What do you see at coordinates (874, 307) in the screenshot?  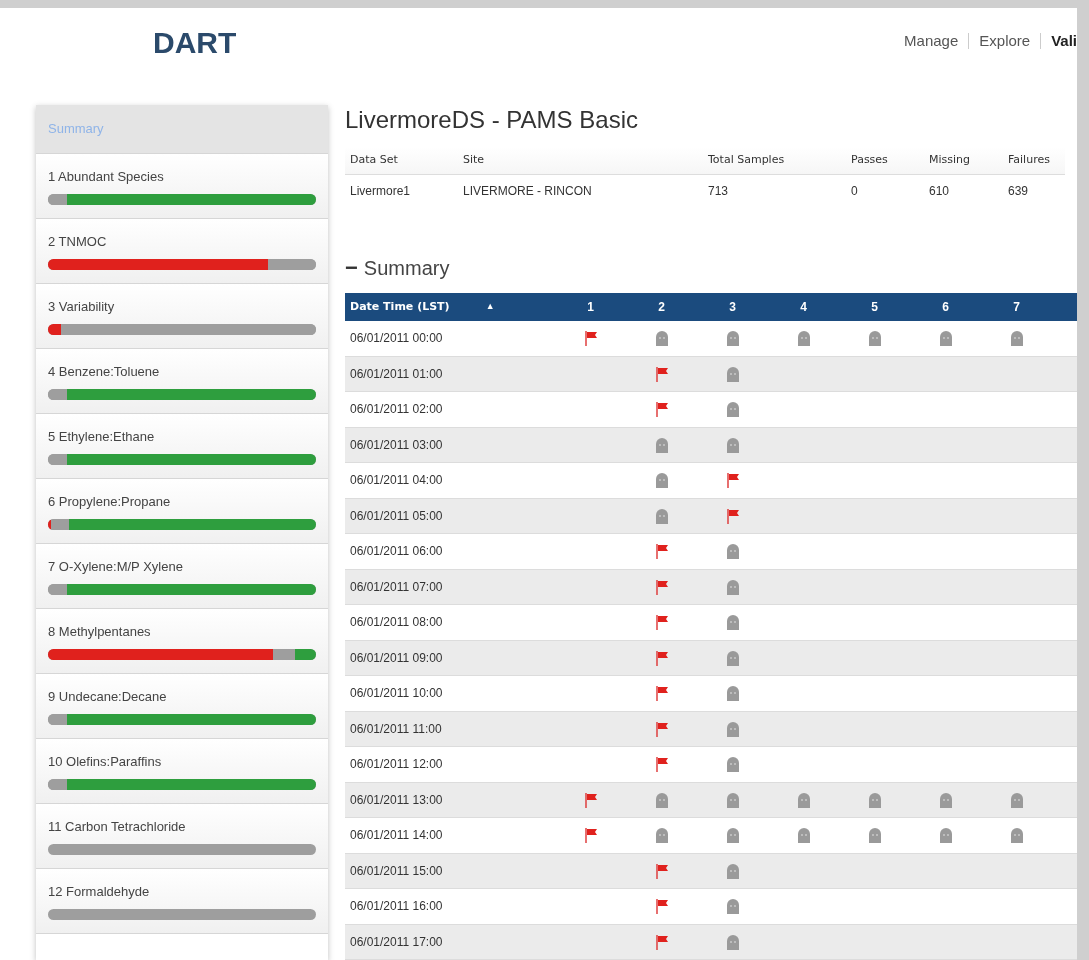 I see `column-header: 5` at bounding box center [874, 307].